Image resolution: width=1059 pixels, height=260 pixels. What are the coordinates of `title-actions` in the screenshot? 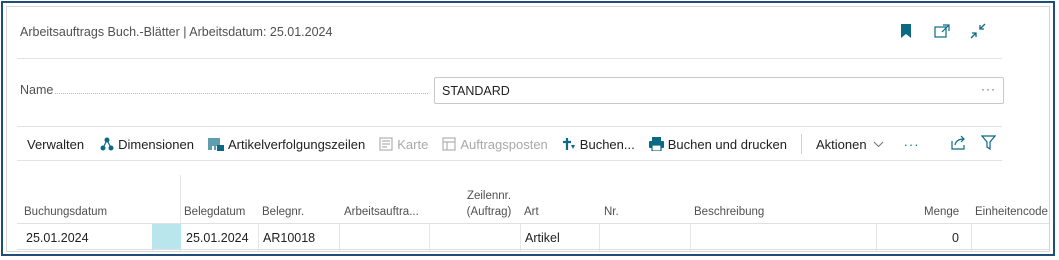 It's located at (942, 31).